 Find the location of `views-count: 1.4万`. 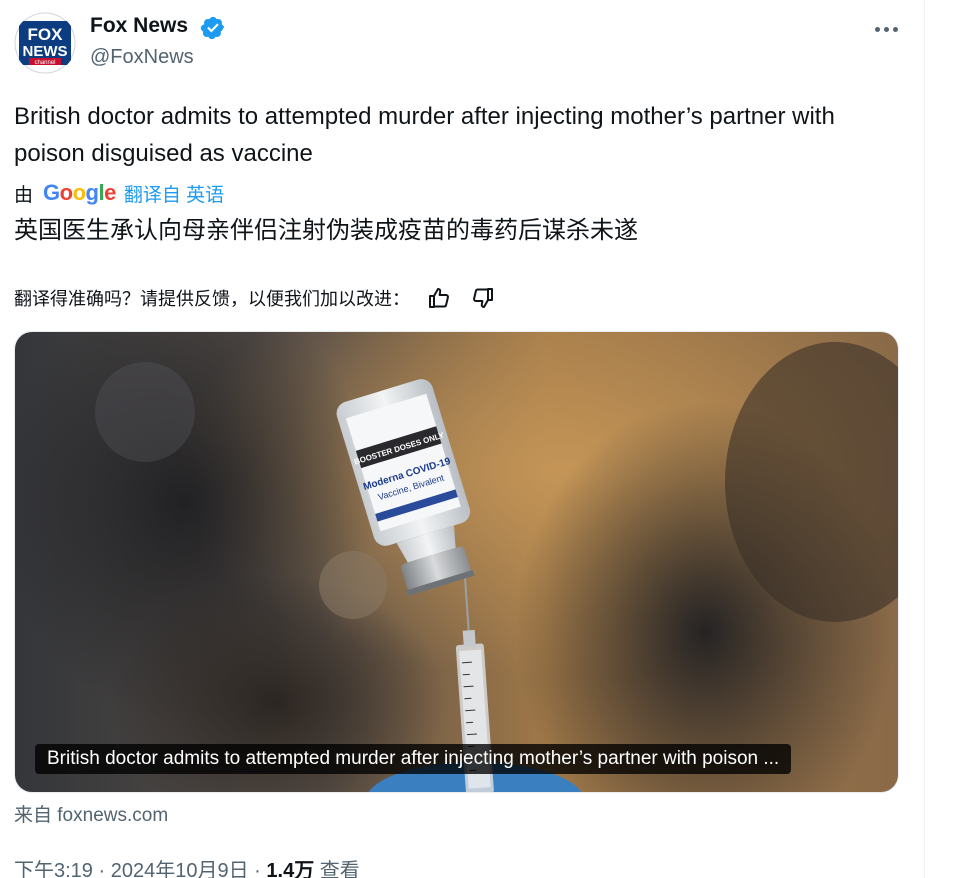

views-count: 1.4万 is located at coordinates (290, 869).